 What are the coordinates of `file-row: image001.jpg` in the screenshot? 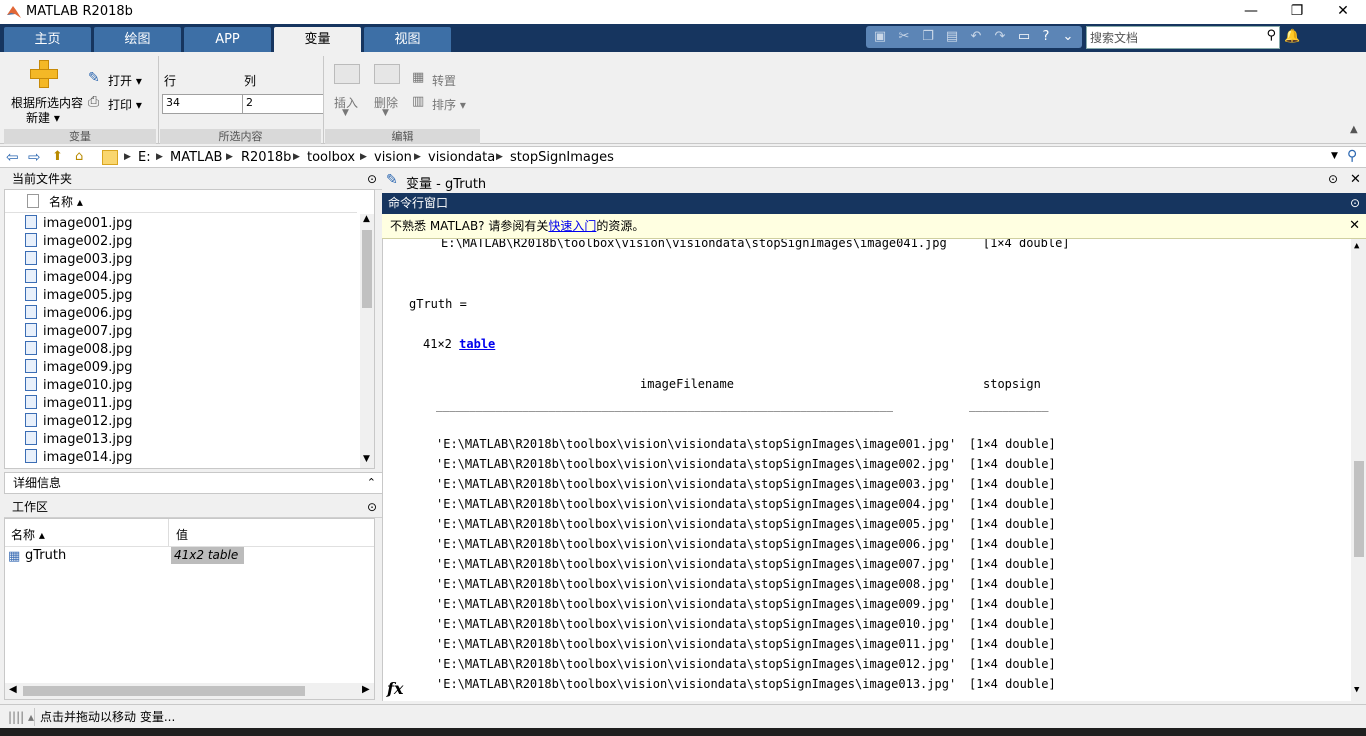 It's located at (79, 224).